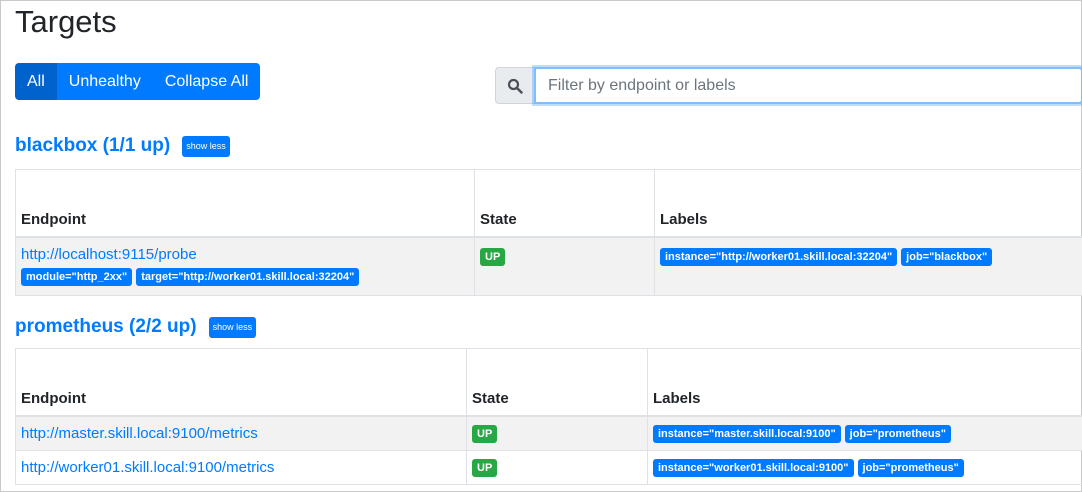  Describe the element at coordinates (747, 433) in the screenshot. I see `label-badge: instance="master.skill.local:9100"` at that location.